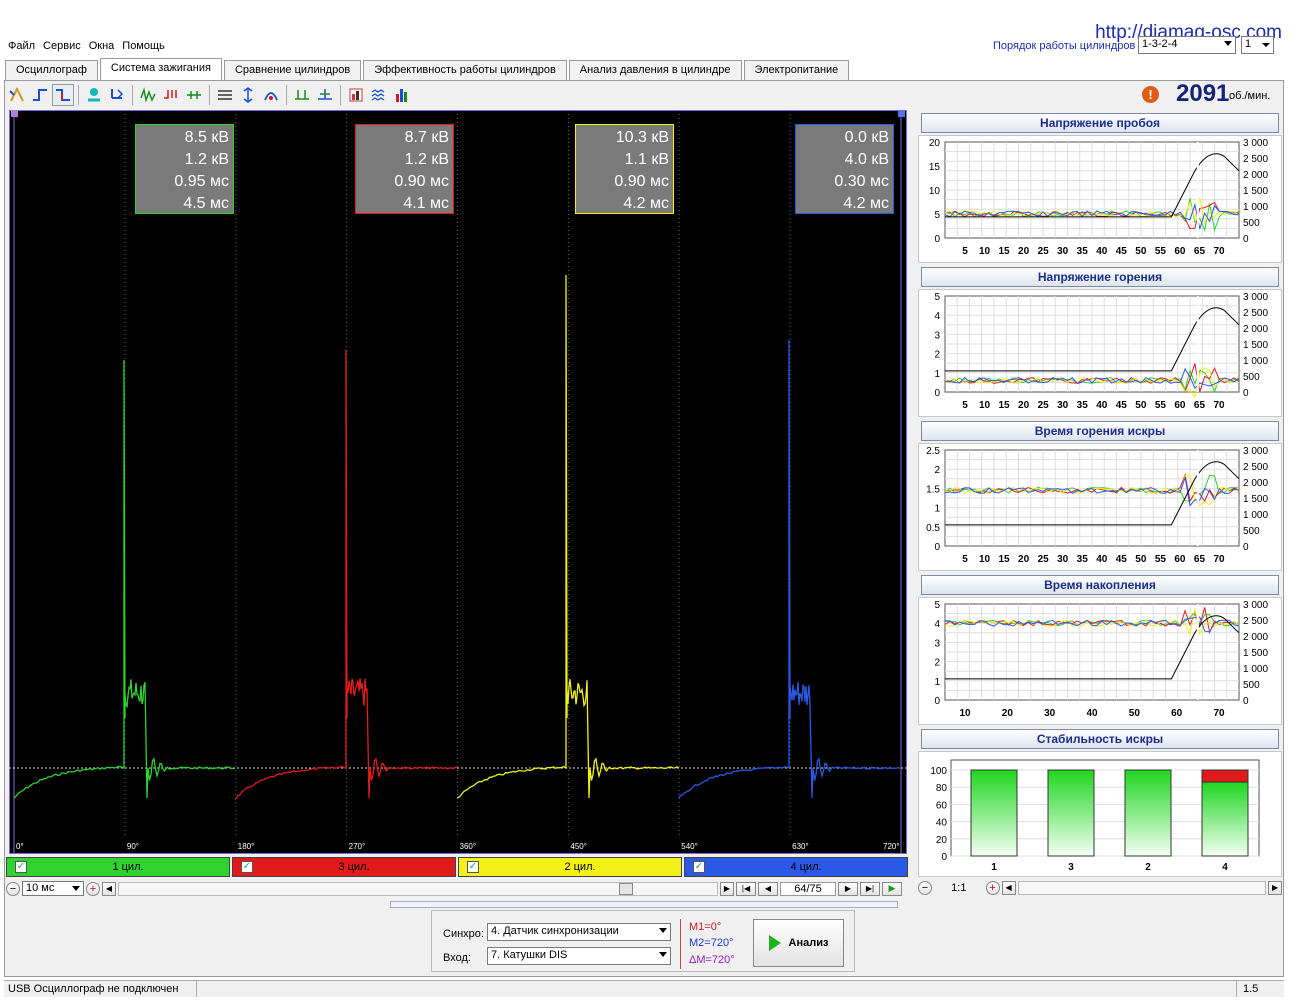 The width and height of the screenshot is (1296, 1000). Describe the element at coordinates (1100, 277) in the screenshot. I see `panel-title: Напряжение горения` at that location.